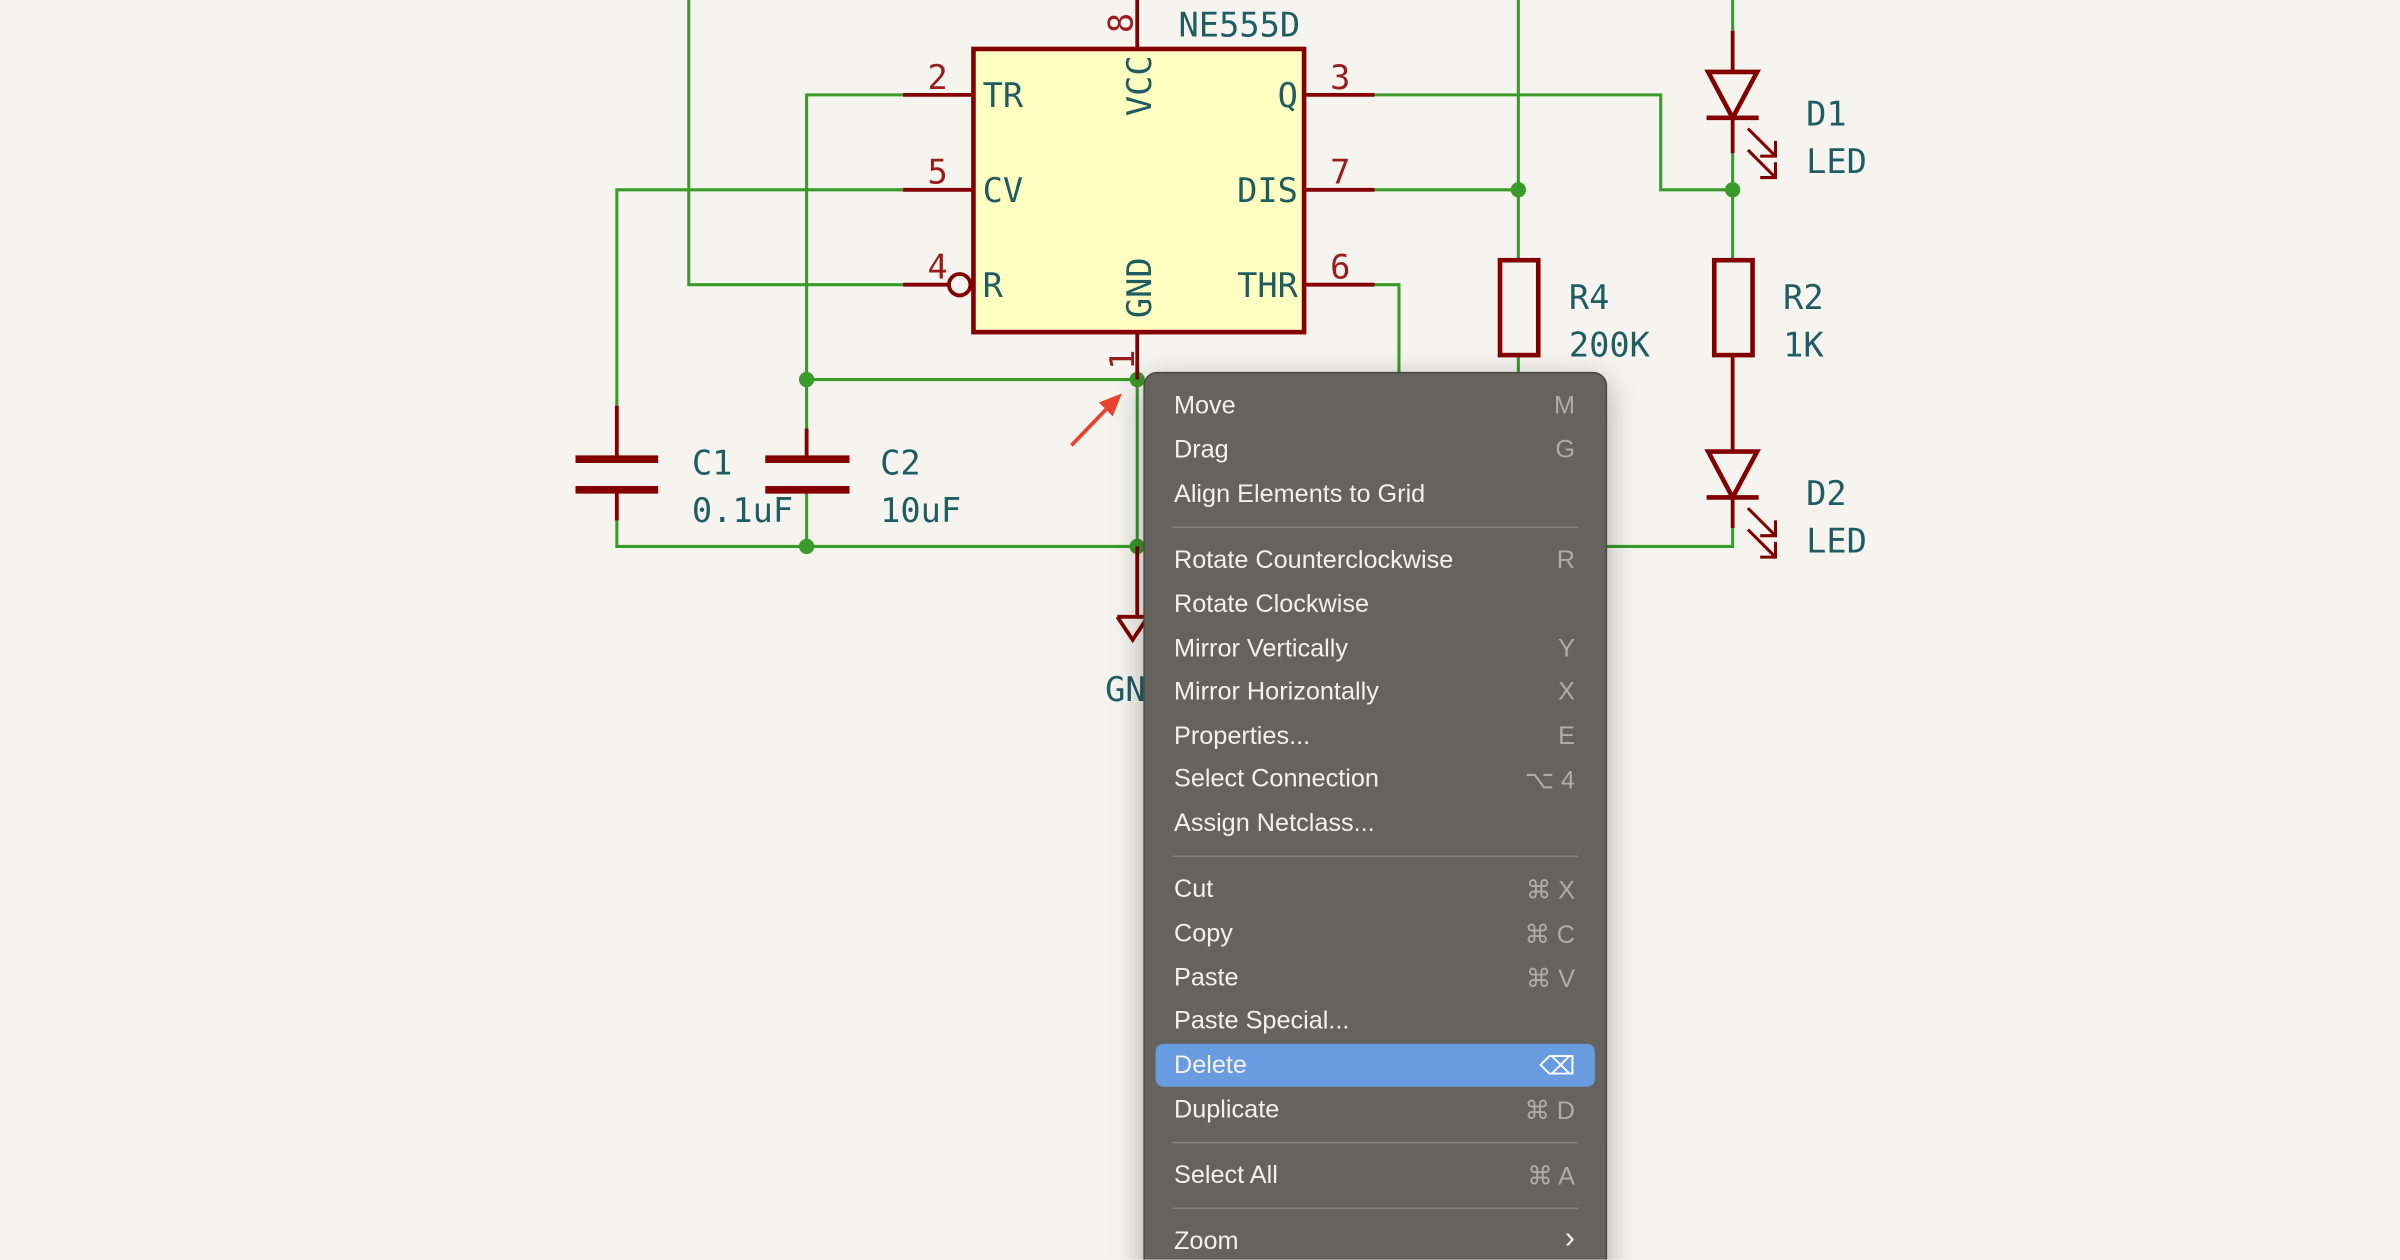 Image resolution: width=2400 pixels, height=1260 pixels. I want to click on menu-item-shortcut: E, so click(1566, 736).